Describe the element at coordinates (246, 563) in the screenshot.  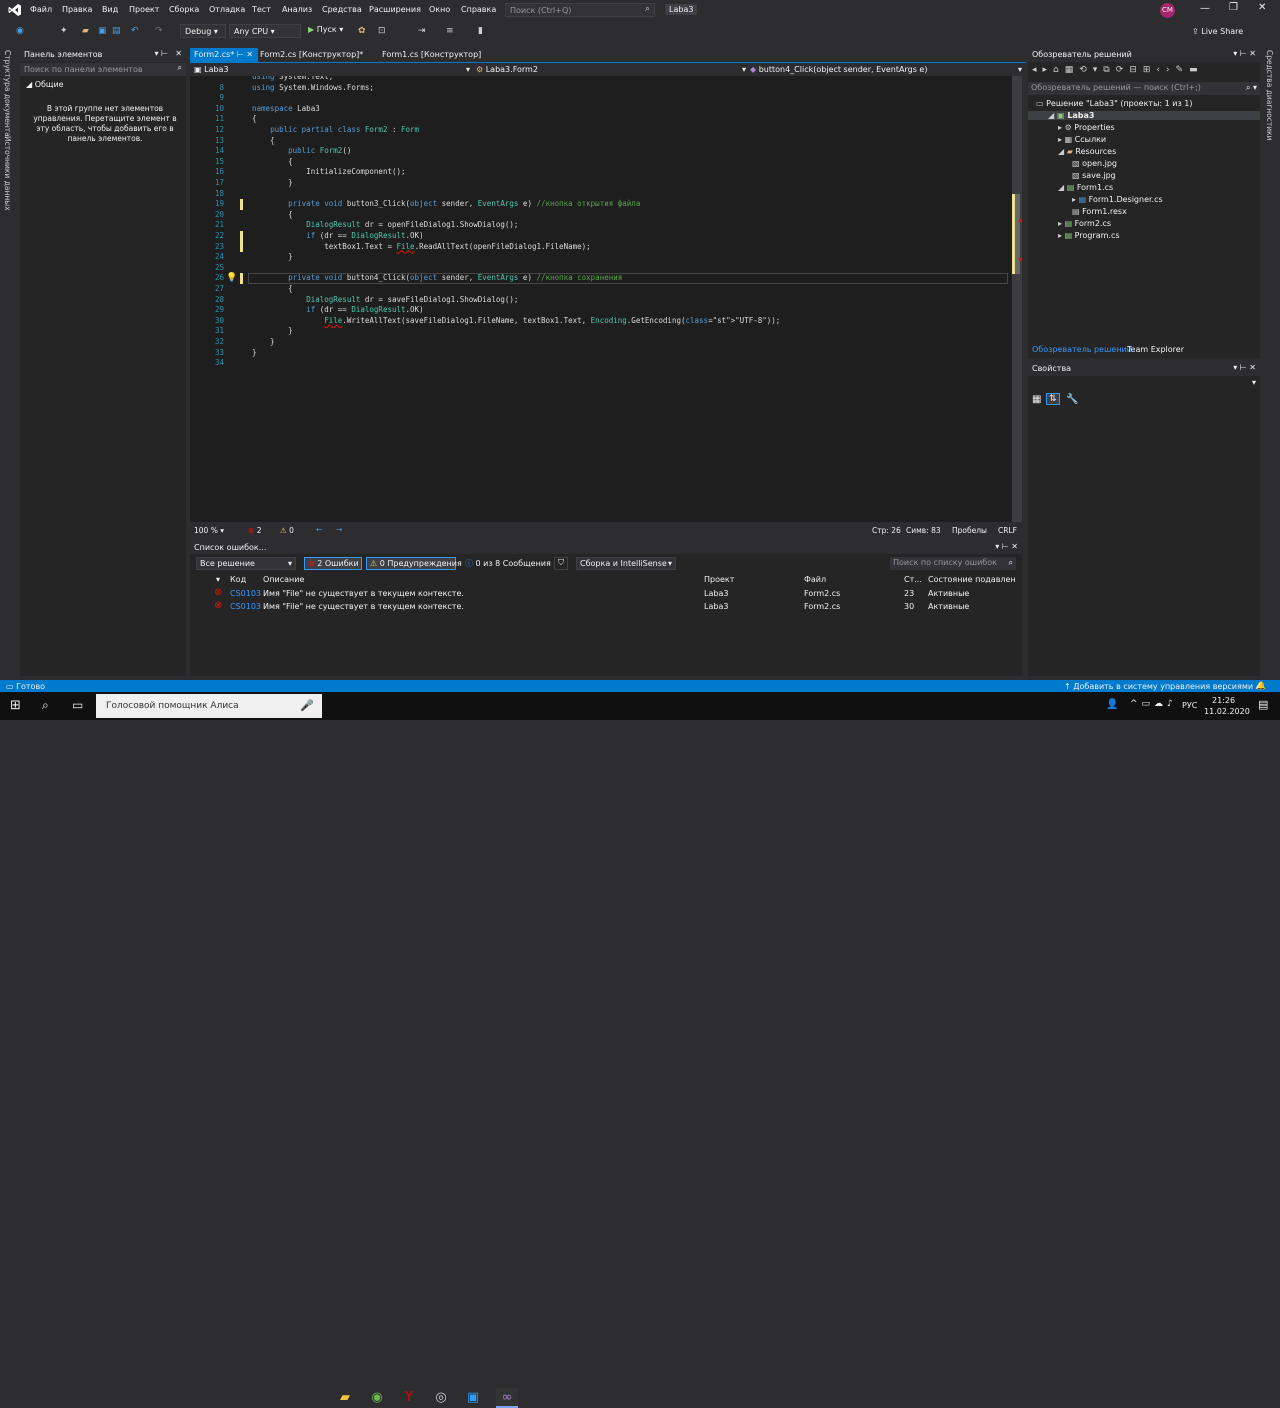
I see `scope-select: Все решение ▾` at that location.